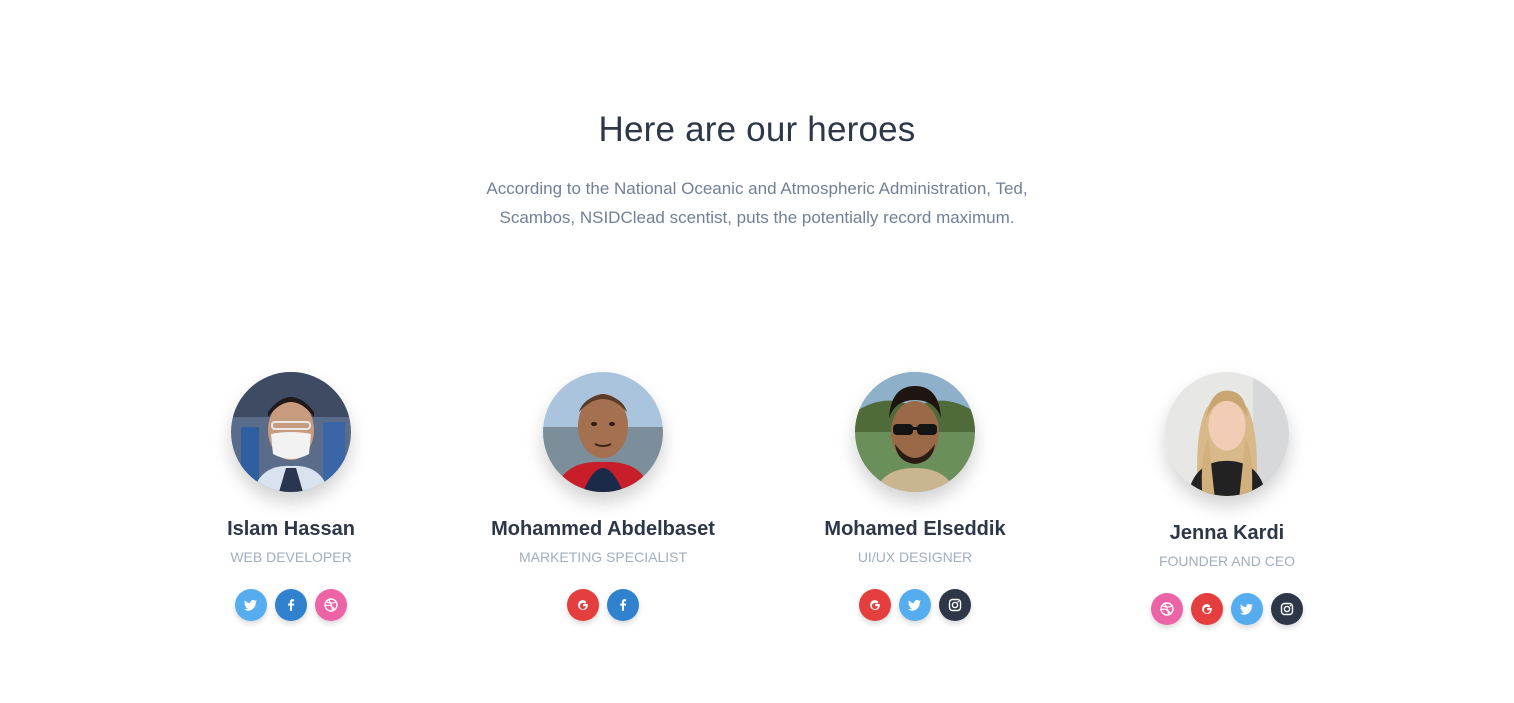 The height and width of the screenshot is (703, 1514). What do you see at coordinates (291, 557) in the screenshot?
I see `member-role: Web Developer` at bounding box center [291, 557].